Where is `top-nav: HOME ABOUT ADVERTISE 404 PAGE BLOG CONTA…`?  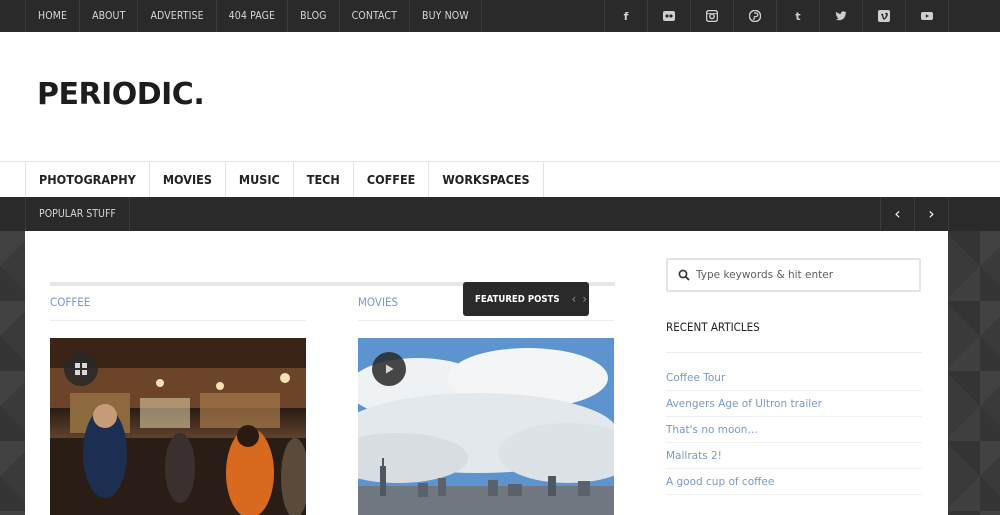
top-nav: HOME ABOUT ADVERTISE 404 PAGE BLOG CONTA… is located at coordinates (253, 16).